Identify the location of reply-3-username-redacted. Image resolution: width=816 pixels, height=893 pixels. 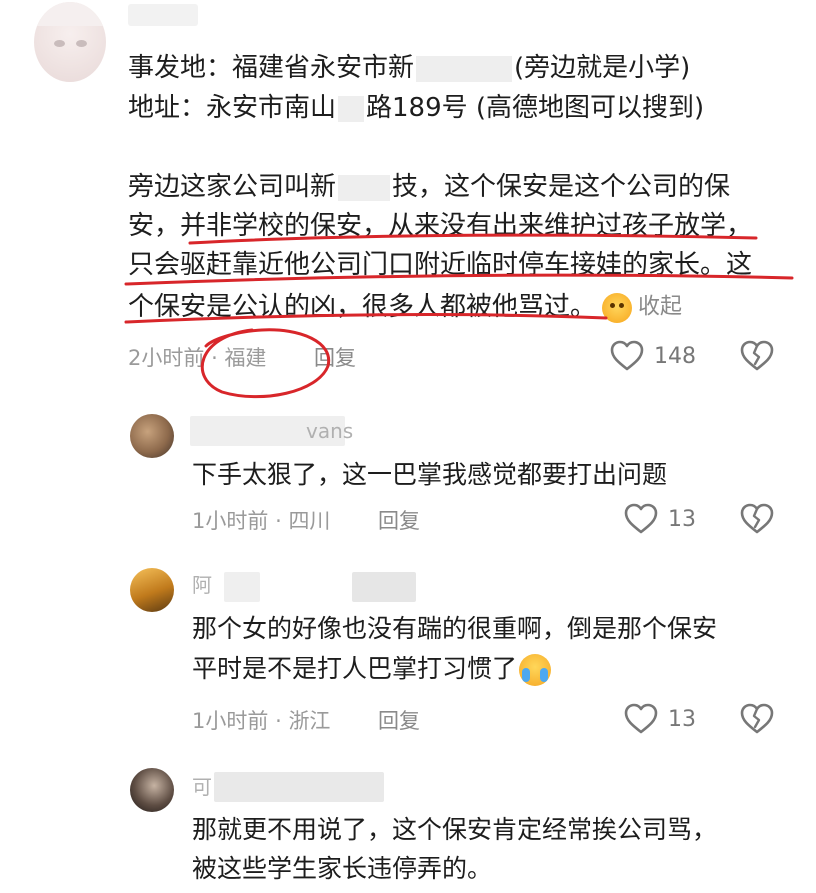
(299, 787).